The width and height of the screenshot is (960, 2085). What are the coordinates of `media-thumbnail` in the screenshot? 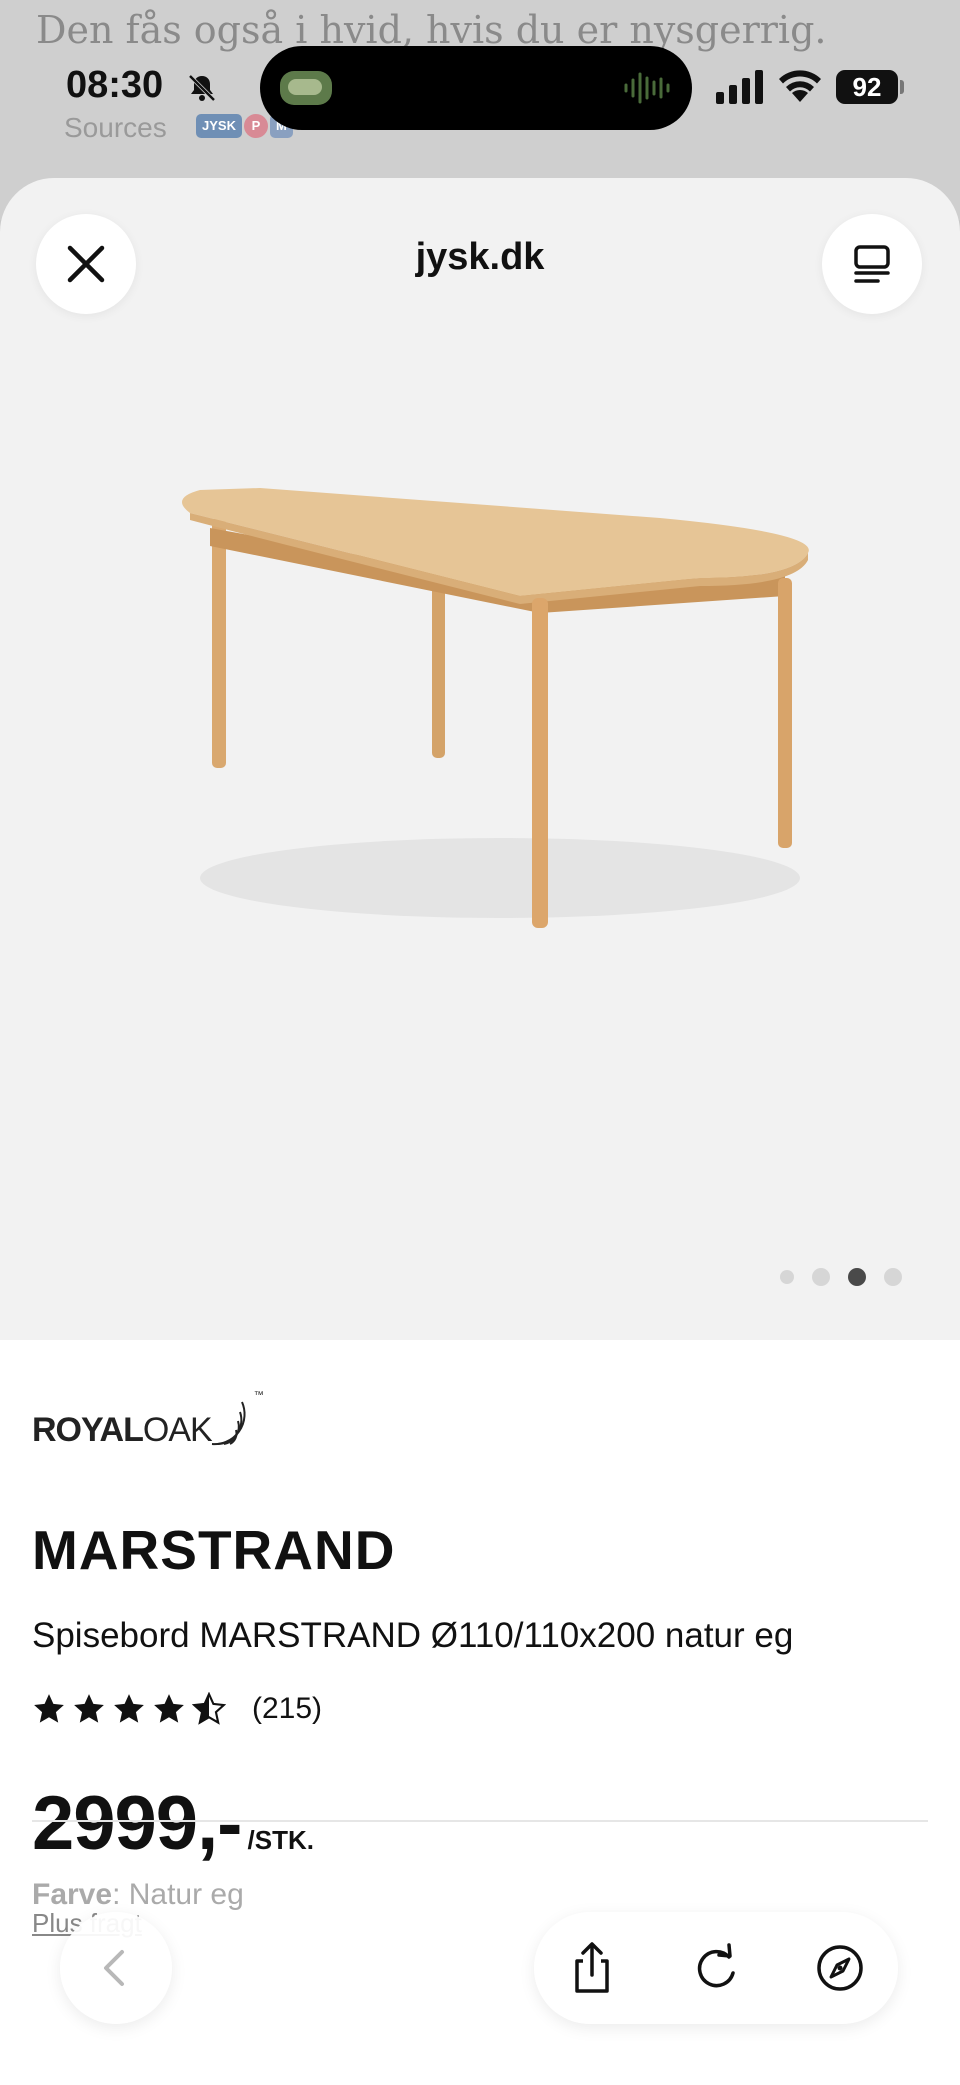 It's located at (306, 88).